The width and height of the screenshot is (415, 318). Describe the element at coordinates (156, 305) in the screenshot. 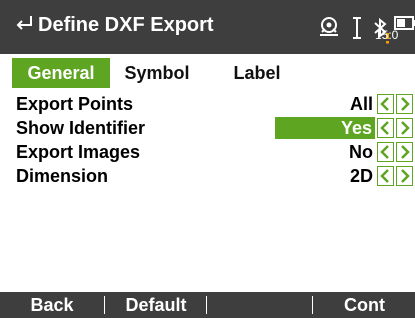

I see `default-button: Default` at that location.